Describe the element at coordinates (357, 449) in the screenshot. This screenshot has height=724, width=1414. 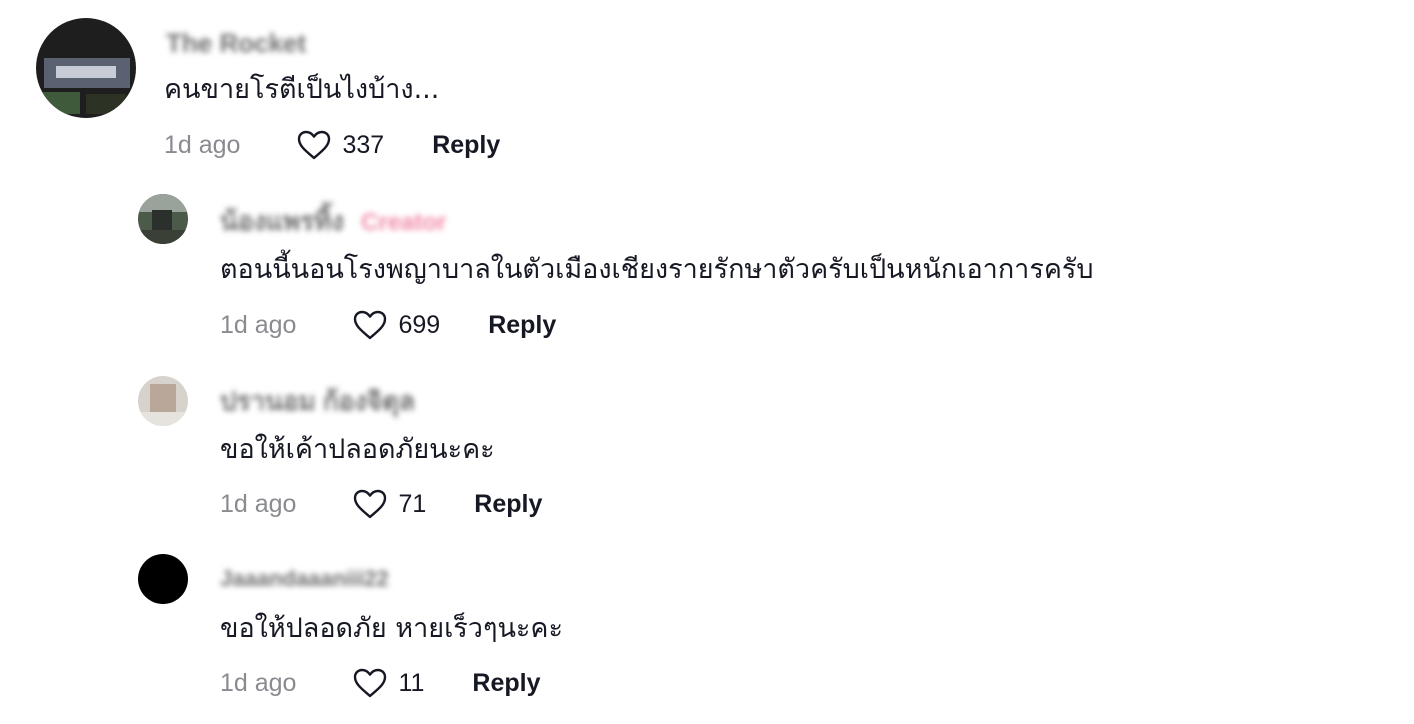
I see `comment-text: ขอให้เค้าปลอดภัยนะคะ` at that location.